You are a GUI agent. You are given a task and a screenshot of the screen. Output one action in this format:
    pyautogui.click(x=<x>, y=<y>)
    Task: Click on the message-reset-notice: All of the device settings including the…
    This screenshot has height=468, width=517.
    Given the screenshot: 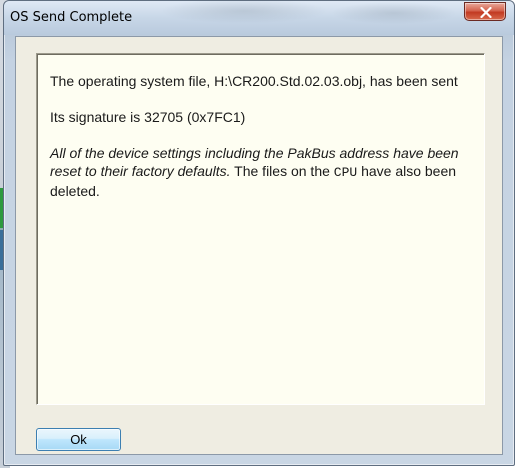 What is the action you would take?
    pyautogui.click(x=261, y=172)
    